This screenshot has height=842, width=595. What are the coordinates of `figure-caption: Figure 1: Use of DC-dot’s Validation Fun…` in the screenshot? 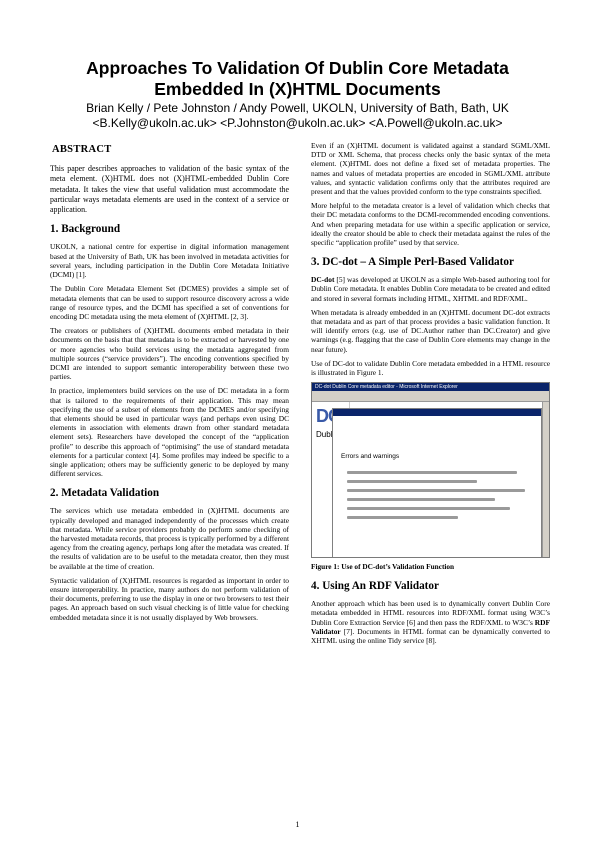 It's located at (383, 567).